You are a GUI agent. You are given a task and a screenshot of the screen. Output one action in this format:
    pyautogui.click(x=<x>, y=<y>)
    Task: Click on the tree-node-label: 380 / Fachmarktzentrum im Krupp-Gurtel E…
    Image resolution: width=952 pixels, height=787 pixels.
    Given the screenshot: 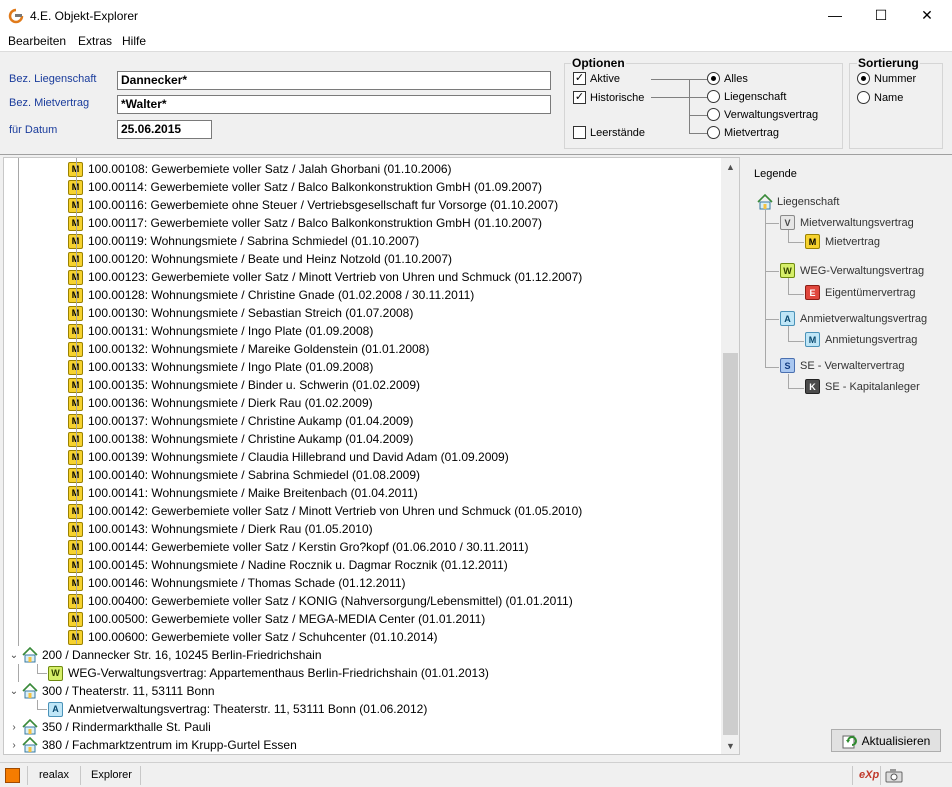 What is the action you would take?
    pyautogui.click(x=169, y=745)
    